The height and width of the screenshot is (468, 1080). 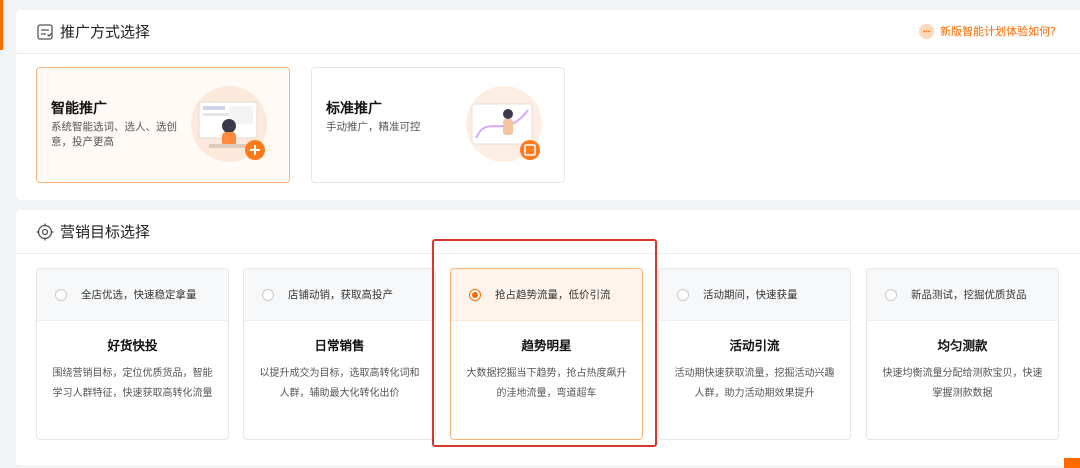 What do you see at coordinates (139, 295) in the screenshot?
I see `goal-tag: 全店优选，快速稳定拿量` at bounding box center [139, 295].